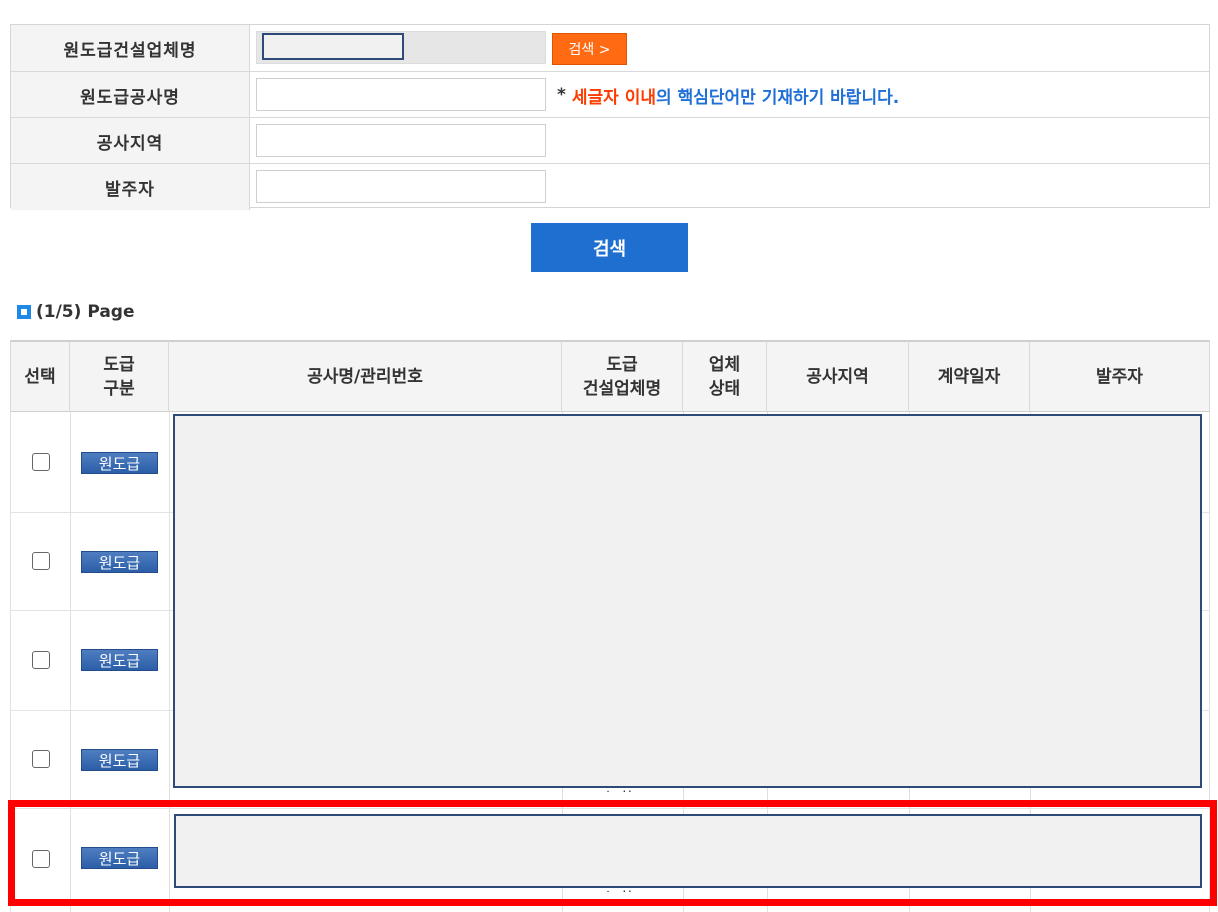 The image size is (1218, 912). What do you see at coordinates (610, 186) in the screenshot?
I see `form-row-client: 발주자` at bounding box center [610, 186].